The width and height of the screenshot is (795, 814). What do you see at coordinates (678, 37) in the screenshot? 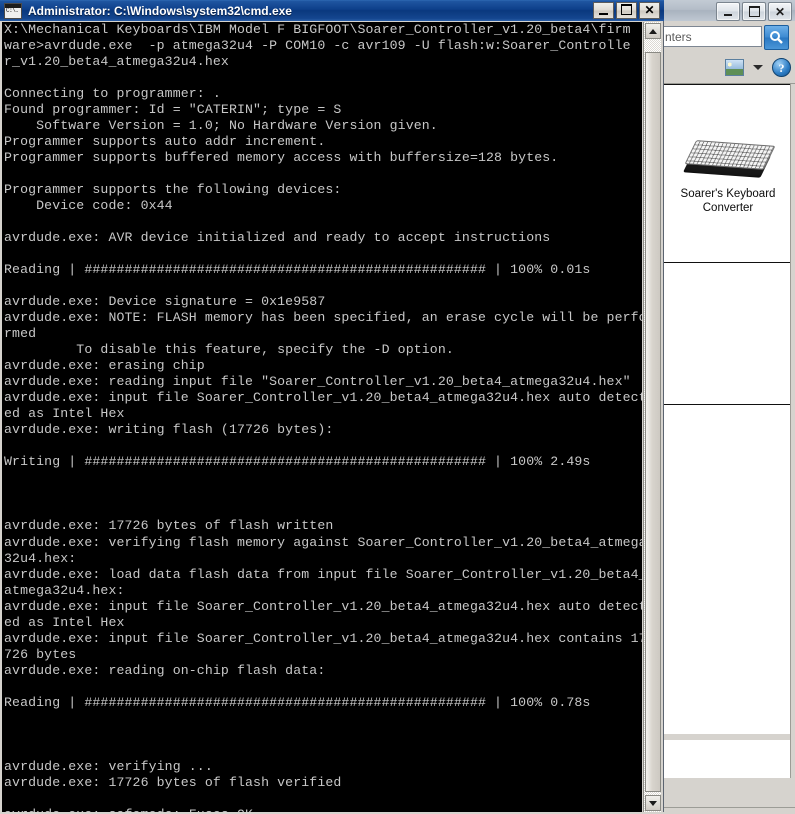
I see `search-input-value: nters` at bounding box center [678, 37].